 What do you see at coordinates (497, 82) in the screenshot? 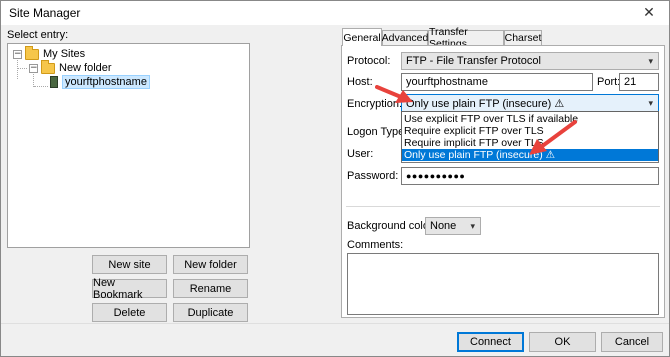
I see `host-input: yourftphostname` at bounding box center [497, 82].